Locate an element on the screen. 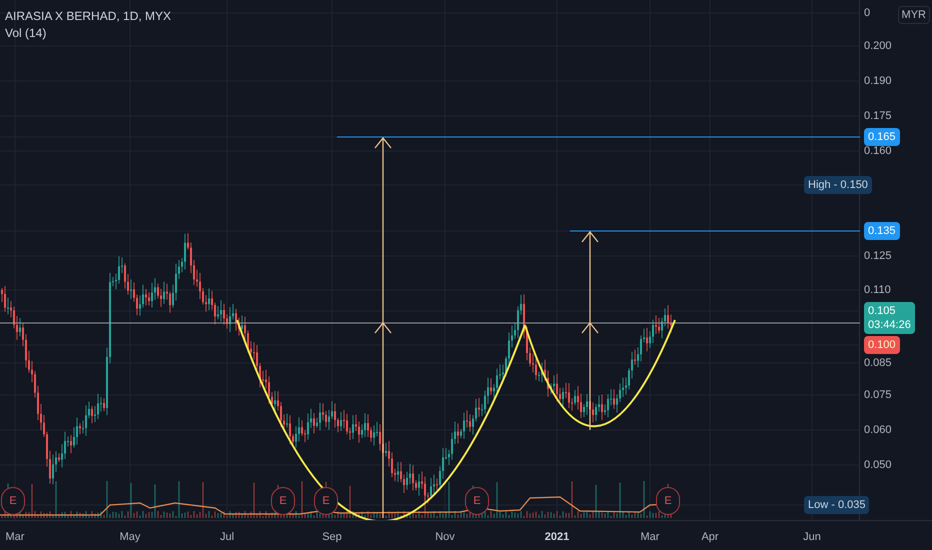 The image size is (932, 550). time-label: Nov is located at coordinates (445, 537).